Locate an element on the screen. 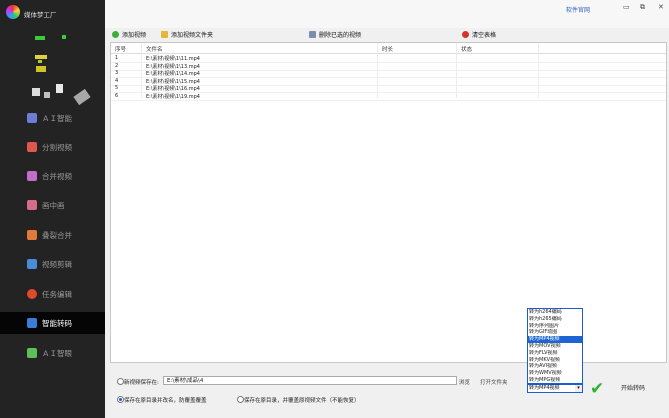  format-option: 转为MPG视频 is located at coordinates (555, 380).